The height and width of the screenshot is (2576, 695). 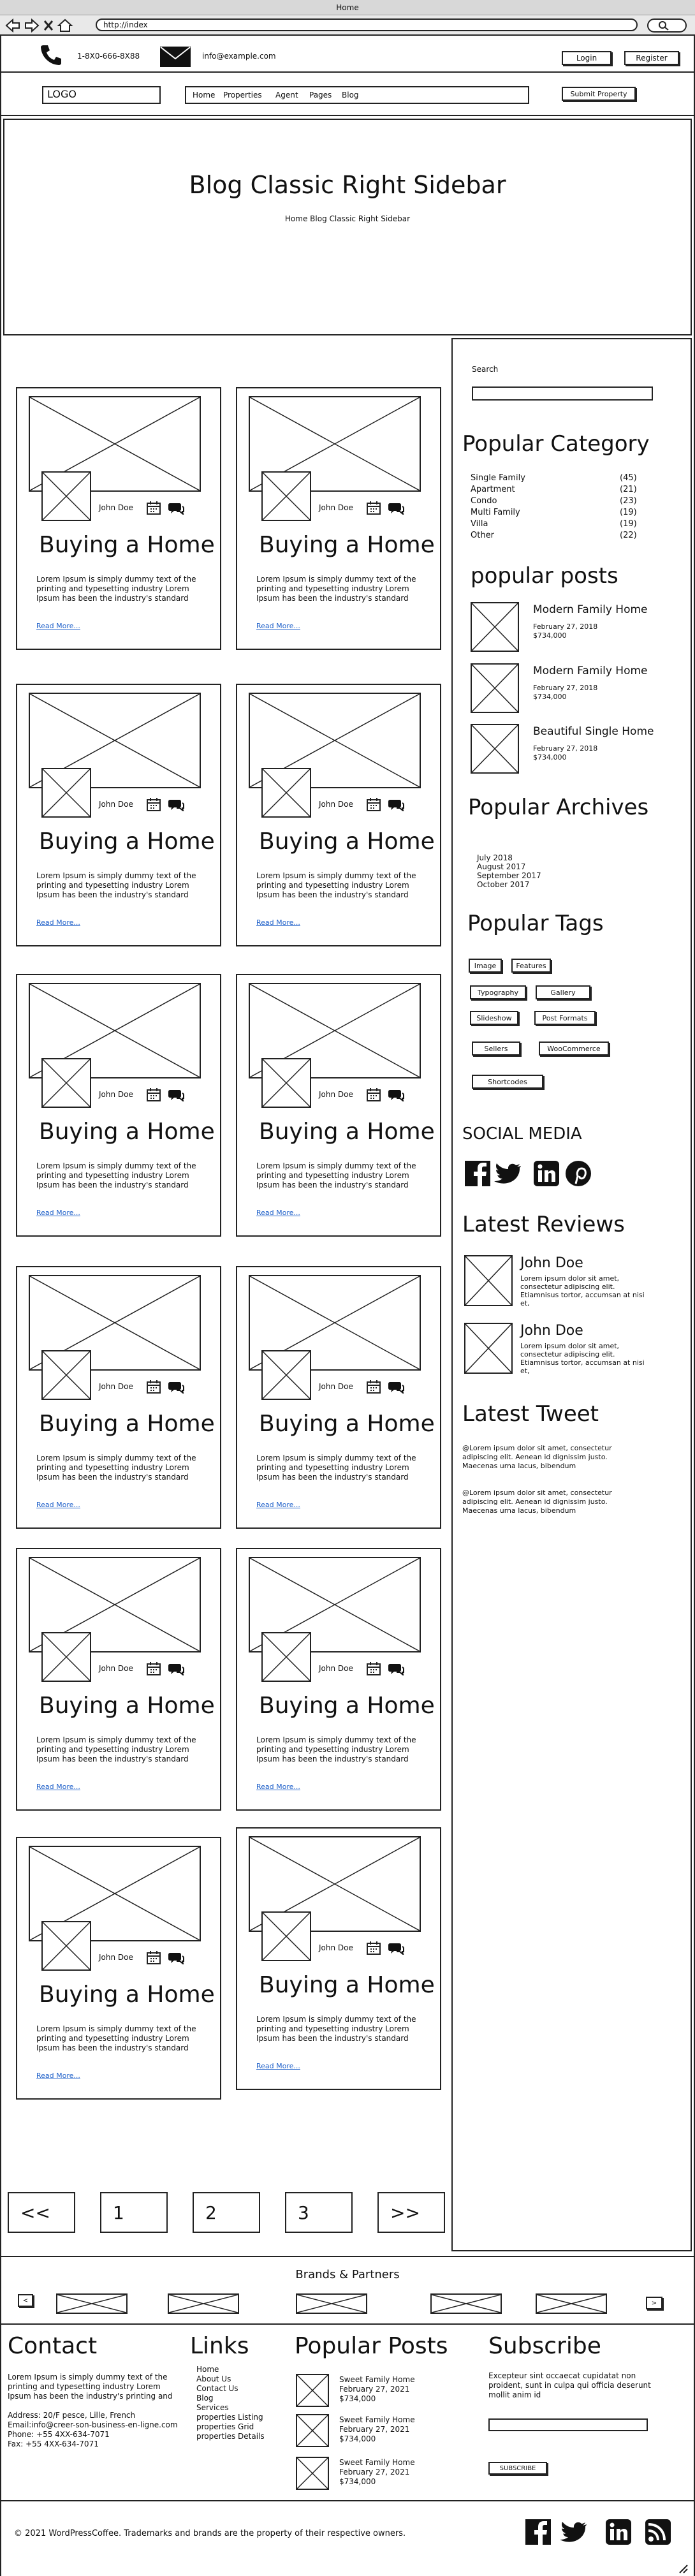 What do you see at coordinates (562, 393) in the screenshot?
I see `search-input` at bounding box center [562, 393].